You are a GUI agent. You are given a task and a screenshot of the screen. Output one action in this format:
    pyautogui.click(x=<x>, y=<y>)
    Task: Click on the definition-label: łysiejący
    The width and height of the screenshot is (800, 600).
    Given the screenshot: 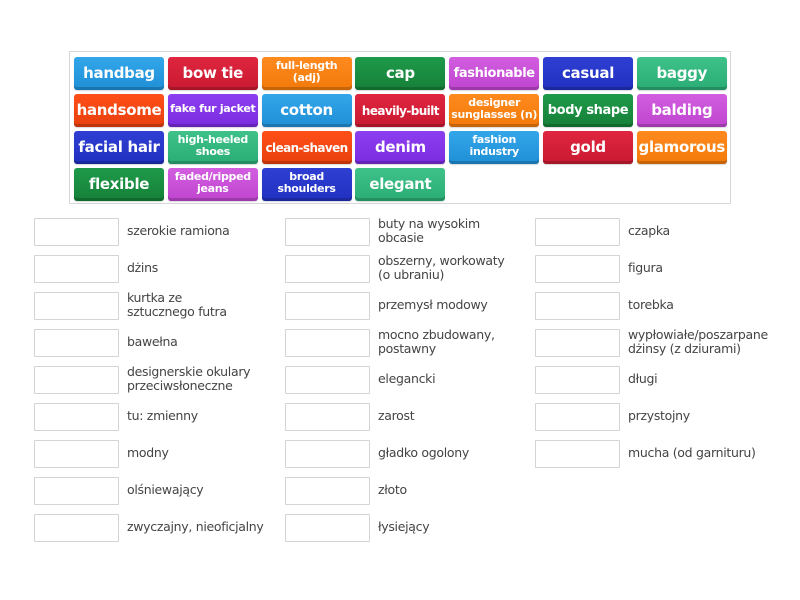 What is the action you would take?
    pyautogui.click(x=404, y=527)
    